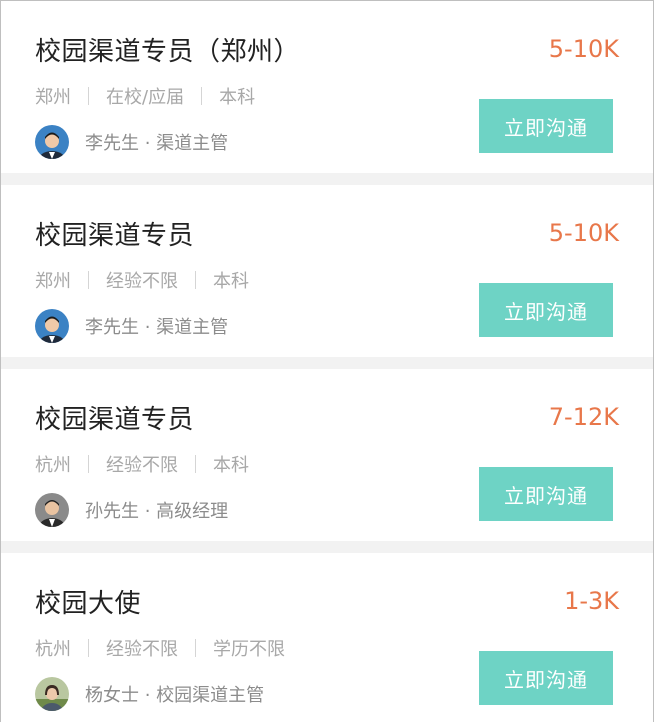  Describe the element at coordinates (167, 49) in the screenshot. I see `job-title: 校园渠道专员（郑州）` at that location.